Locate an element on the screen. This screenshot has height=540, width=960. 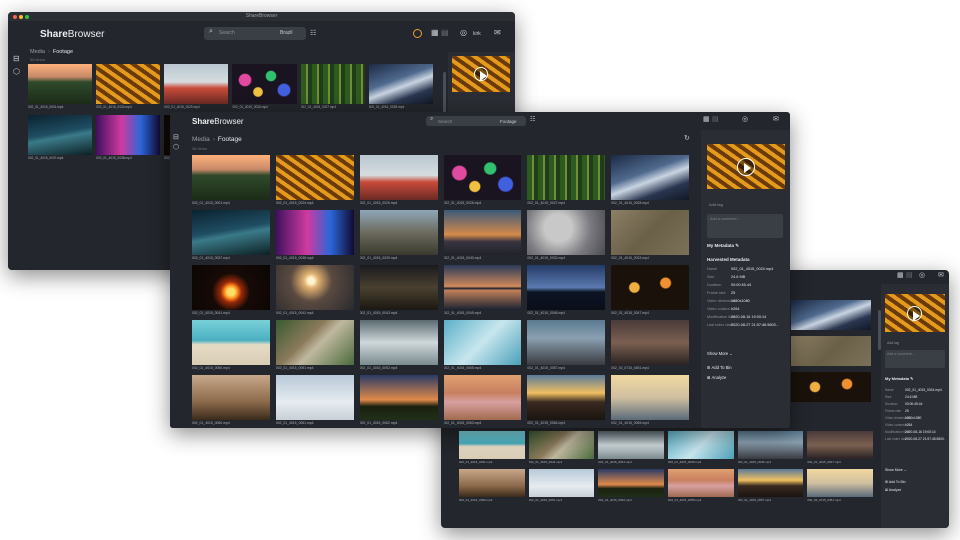
thumbnail-tile: 002_01_4015_0065.mp4 is located at coordinates (650, 400).